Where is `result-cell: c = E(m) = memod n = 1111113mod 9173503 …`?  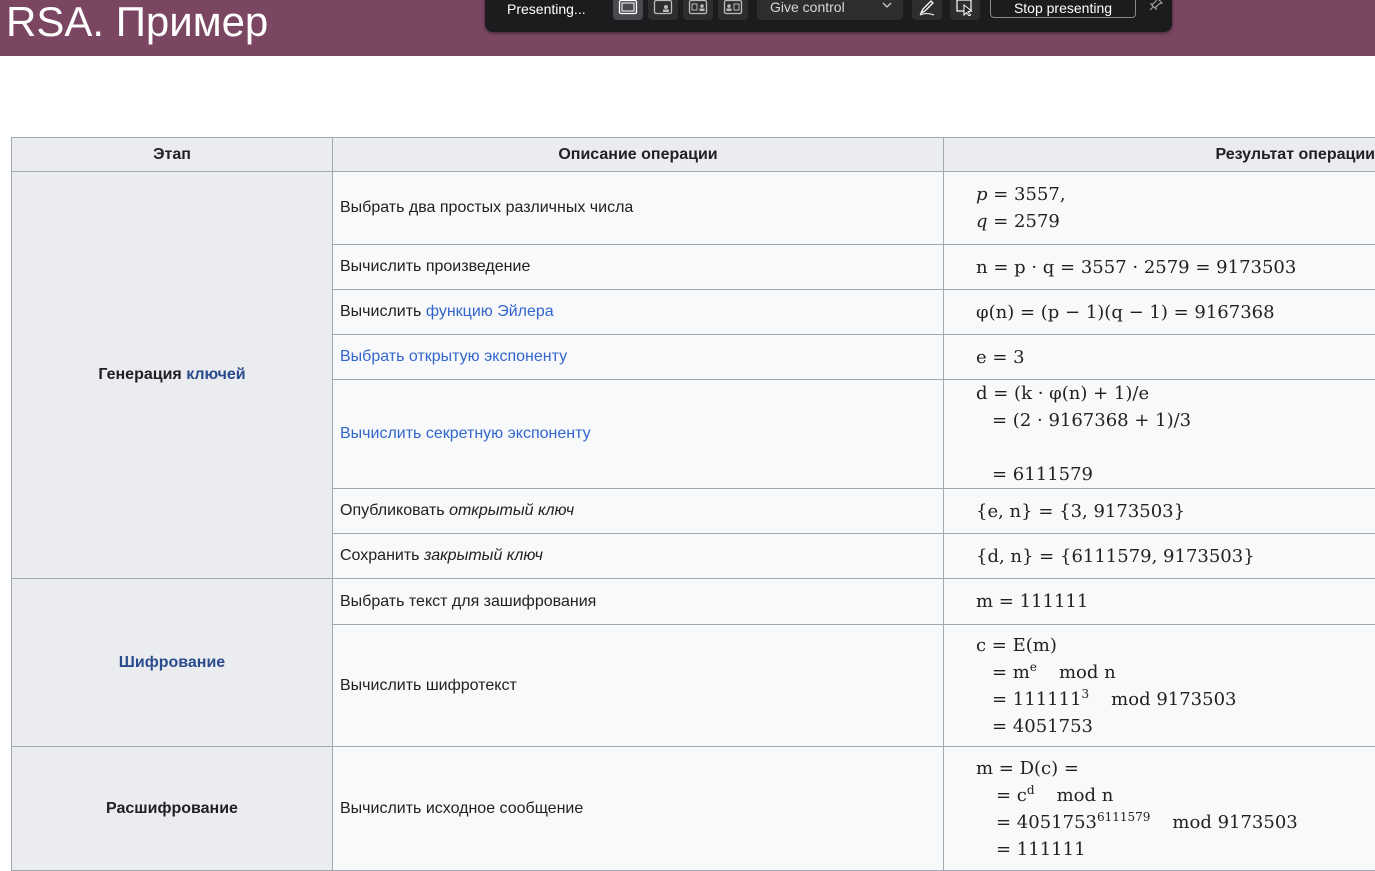
result-cell: c = E(m) = memod n = 1111113mod 9173503 … is located at coordinates (1159, 686).